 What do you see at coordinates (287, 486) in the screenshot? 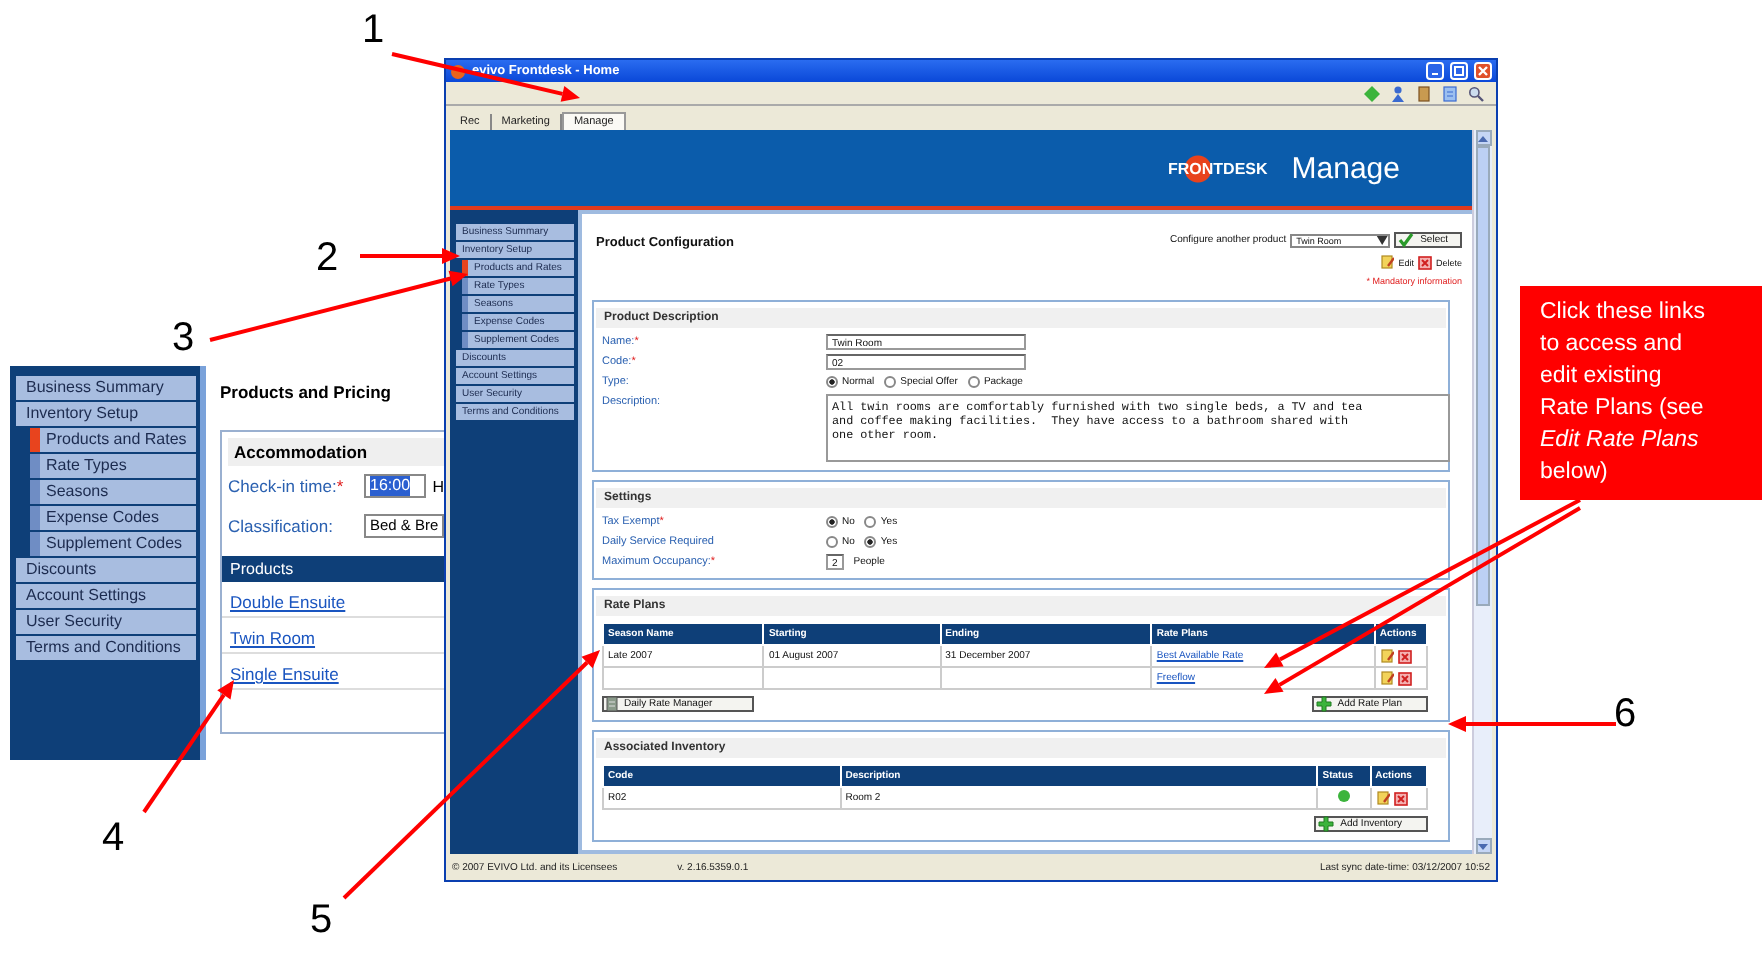
I see `field-label: Check-in time:*` at bounding box center [287, 486].